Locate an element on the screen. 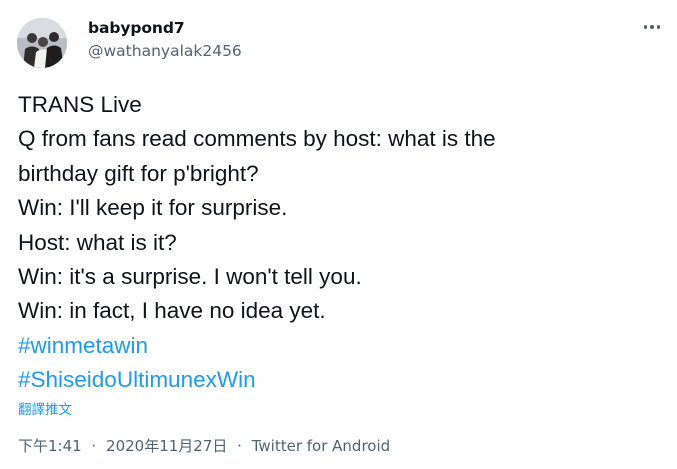  hashtag-link: #ShiseidoUltimunexWin is located at coordinates (343, 380).